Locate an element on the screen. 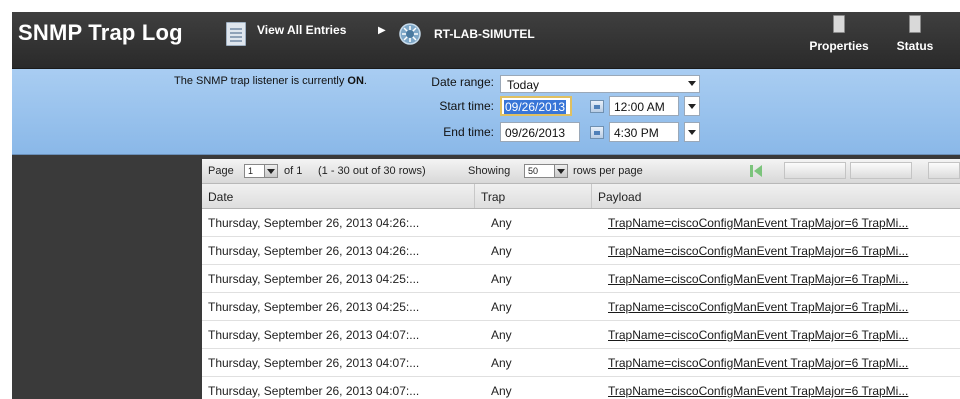  page-title: SNMP Trap Log is located at coordinates (100, 32).